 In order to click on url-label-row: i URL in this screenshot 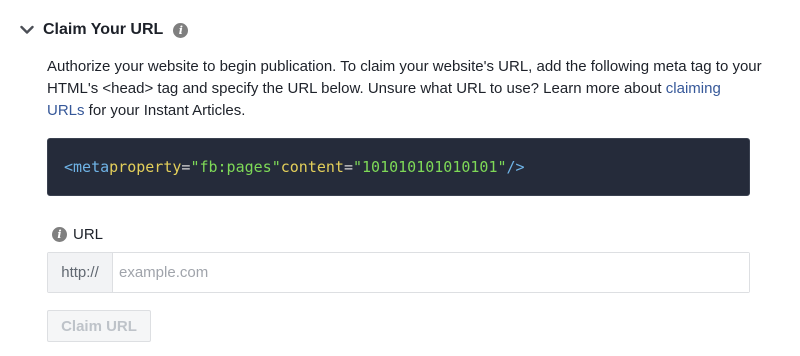, I will do `click(77, 234)`.